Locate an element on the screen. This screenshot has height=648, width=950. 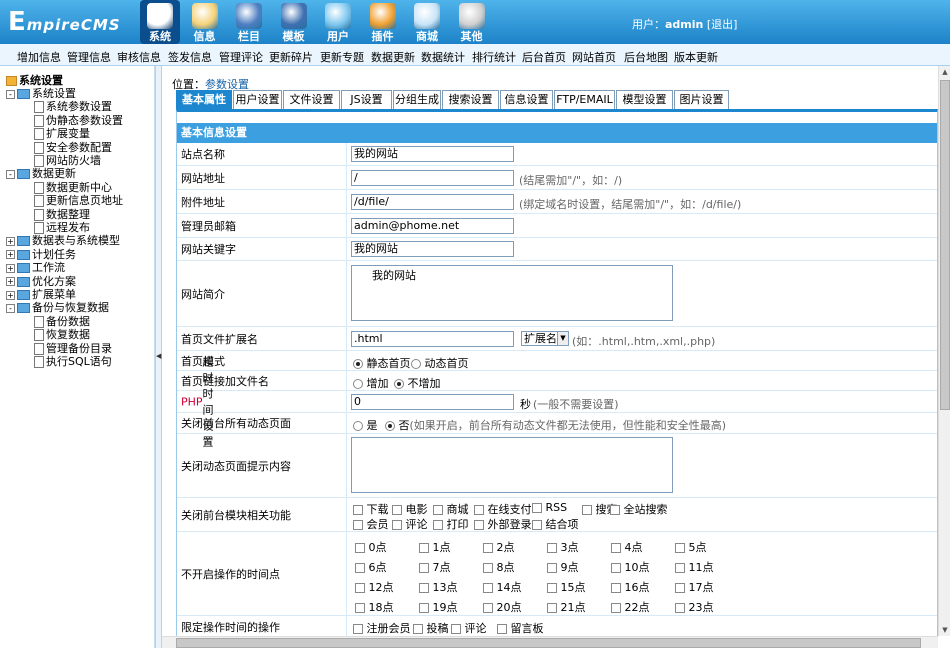
site-url-input: / is located at coordinates (432, 178).